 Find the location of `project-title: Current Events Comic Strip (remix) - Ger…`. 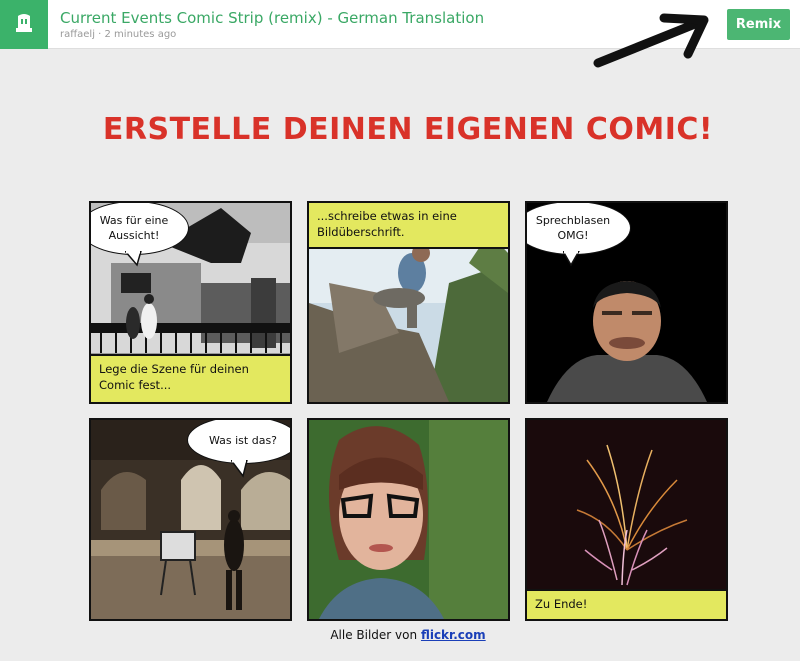

project-title: Current Events Comic Strip (remix) - Ger… is located at coordinates (272, 18).